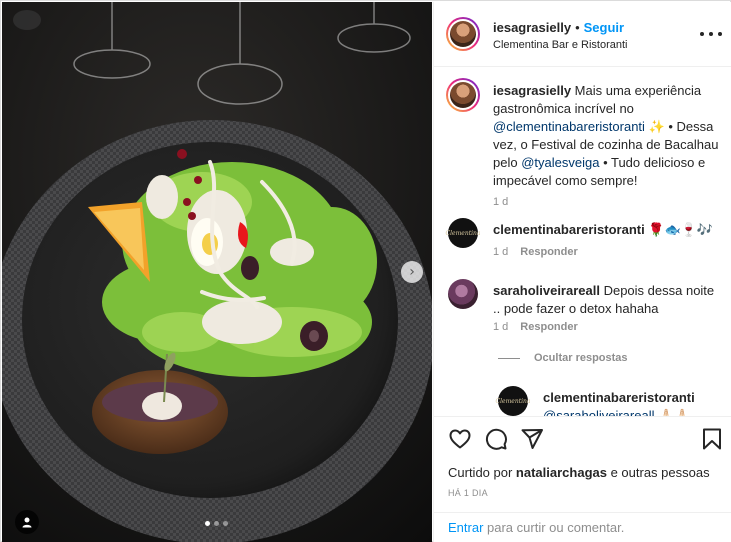 The width and height of the screenshot is (731, 542). What do you see at coordinates (509, 358) in the screenshot?
I see `divider-line` at bounding box center [509, 358].